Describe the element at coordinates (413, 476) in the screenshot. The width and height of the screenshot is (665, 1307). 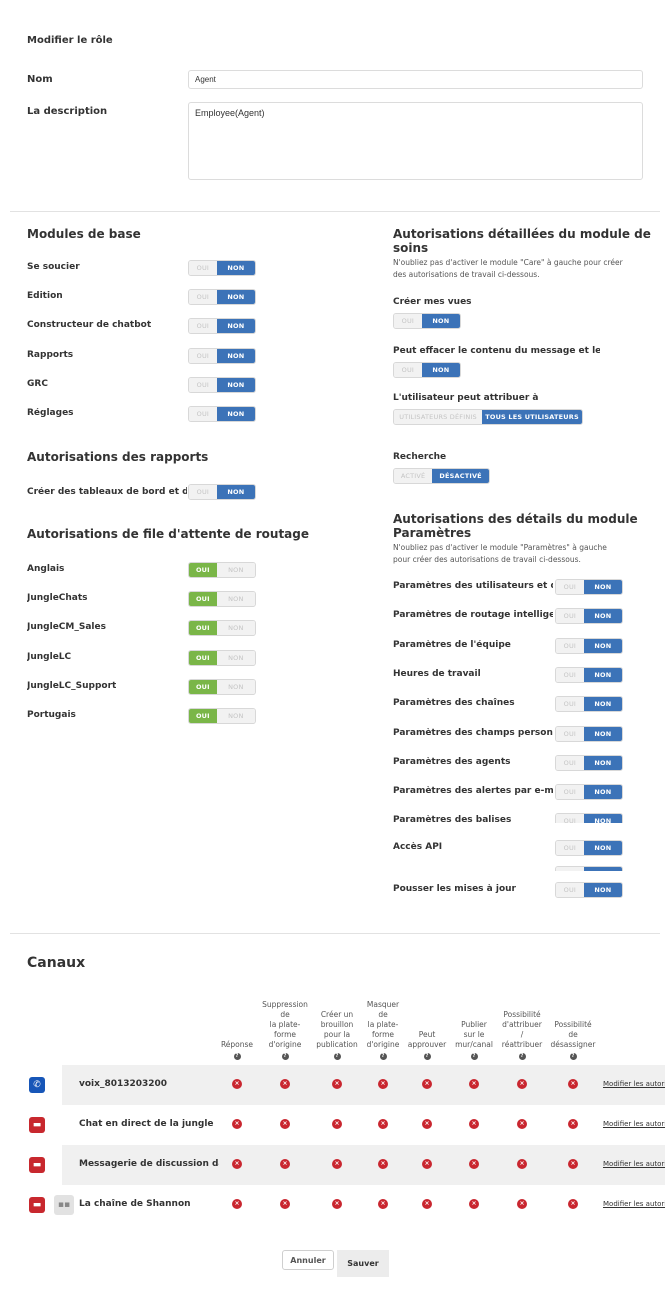
I see `search-enabled: ACTIVÉ` at that location.